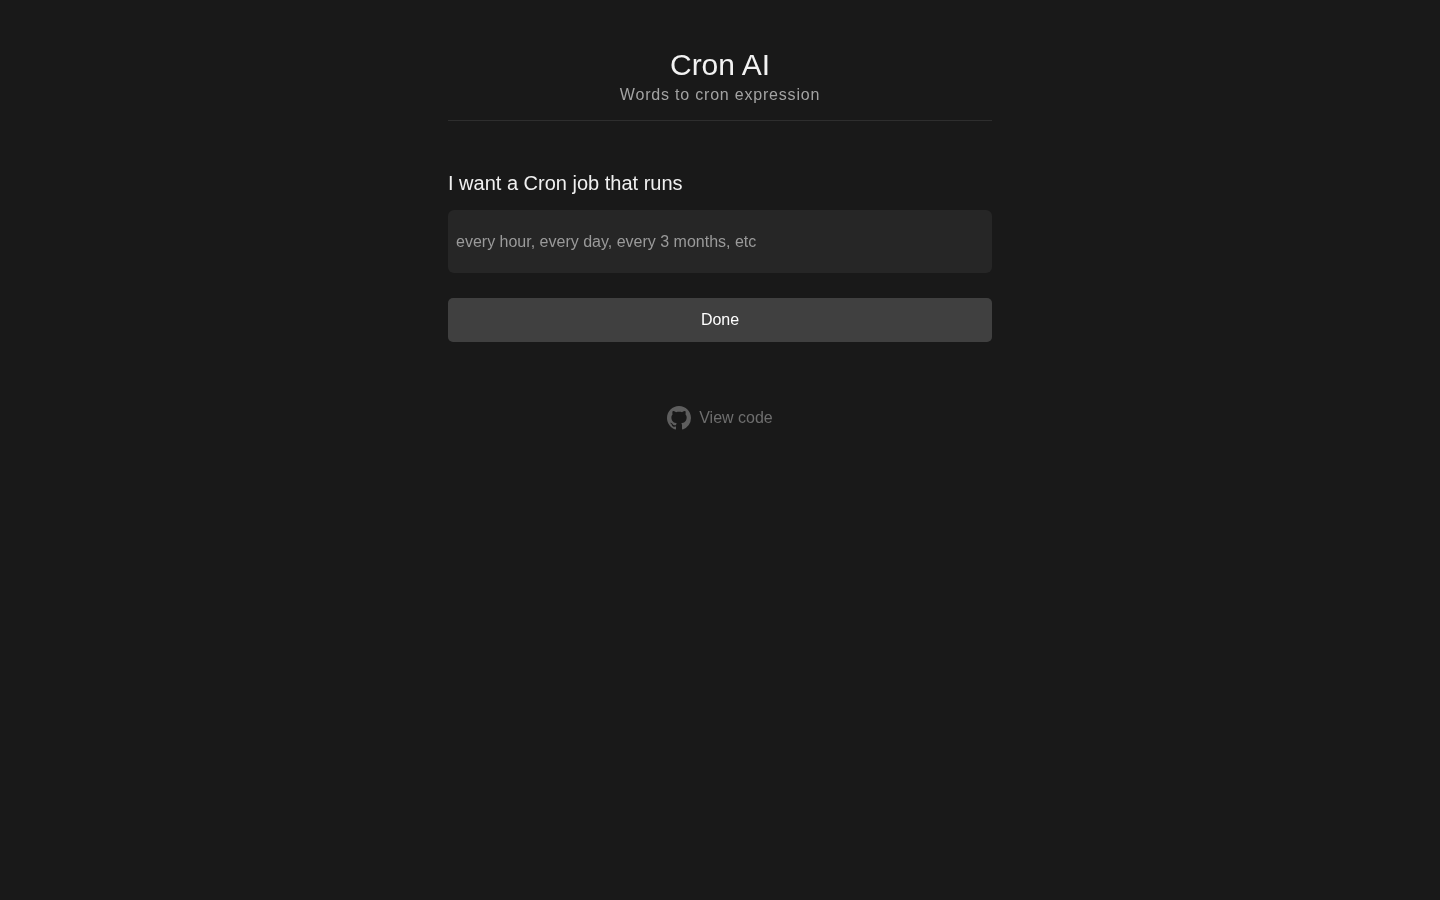 The width and height of the screenshot is (1440, 900). I want to click on done-button: Done, so click(720, 320).